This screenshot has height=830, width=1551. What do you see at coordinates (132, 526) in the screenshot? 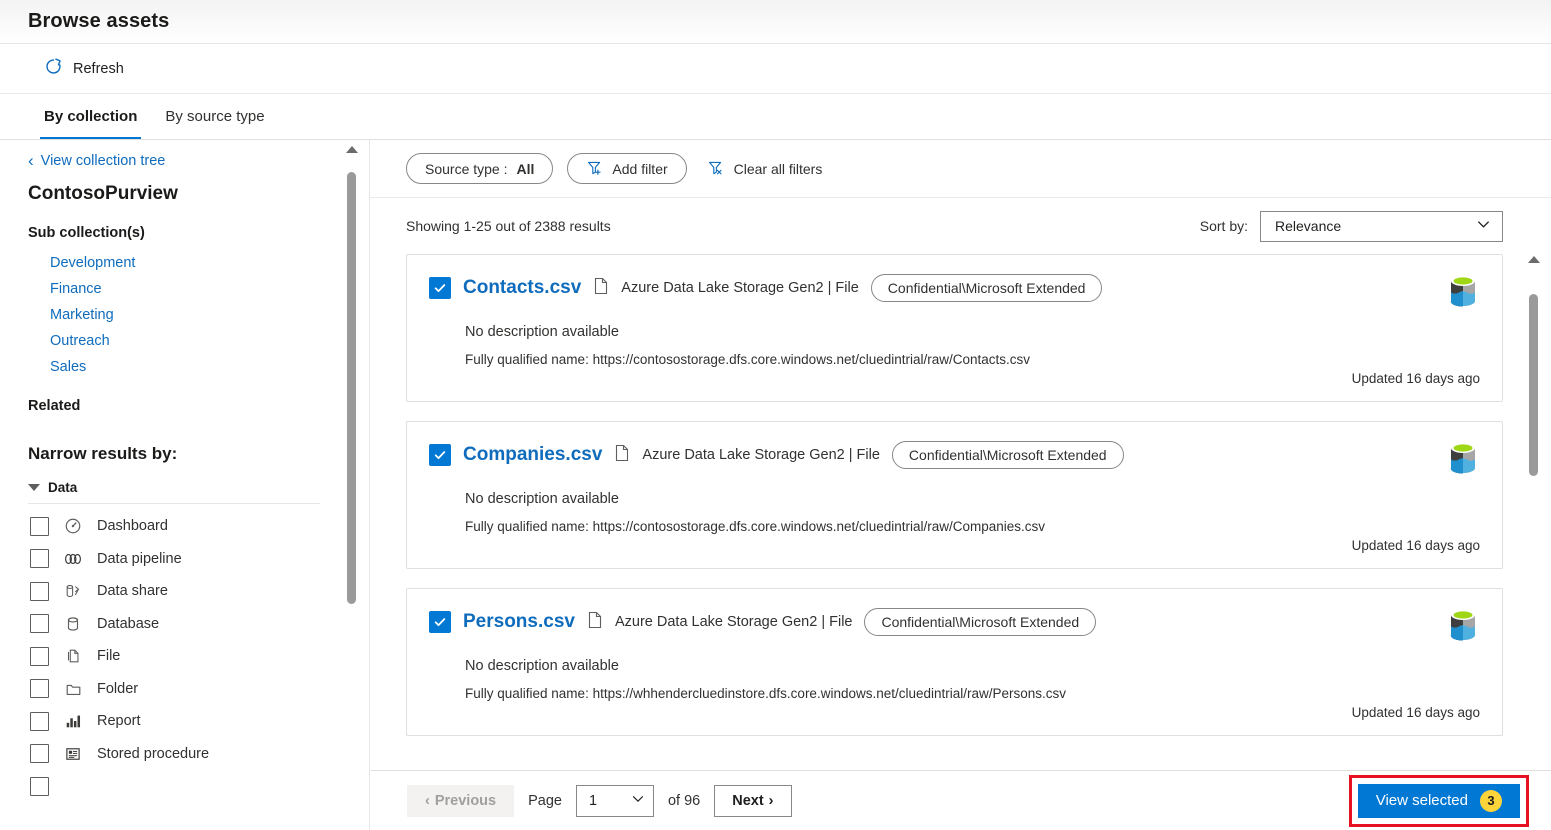
I see `facet-label: Dashboard` at bounding box center [132, 526].